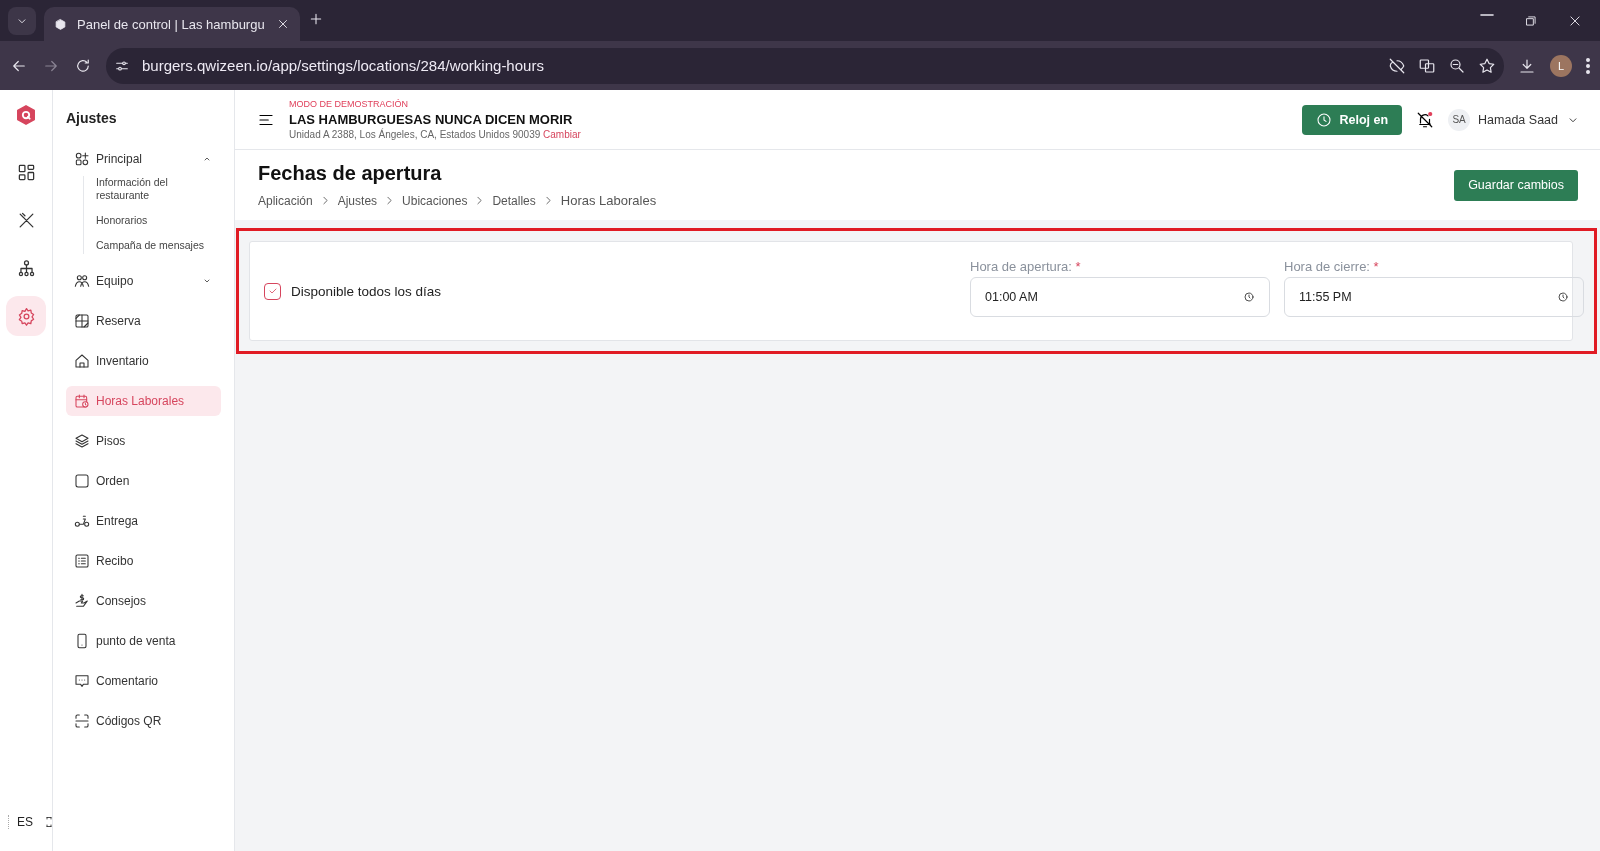  Describe the element at coordinates (92, 118) in the screenshot. I see `sidebar-title: Ajustes` at that location.